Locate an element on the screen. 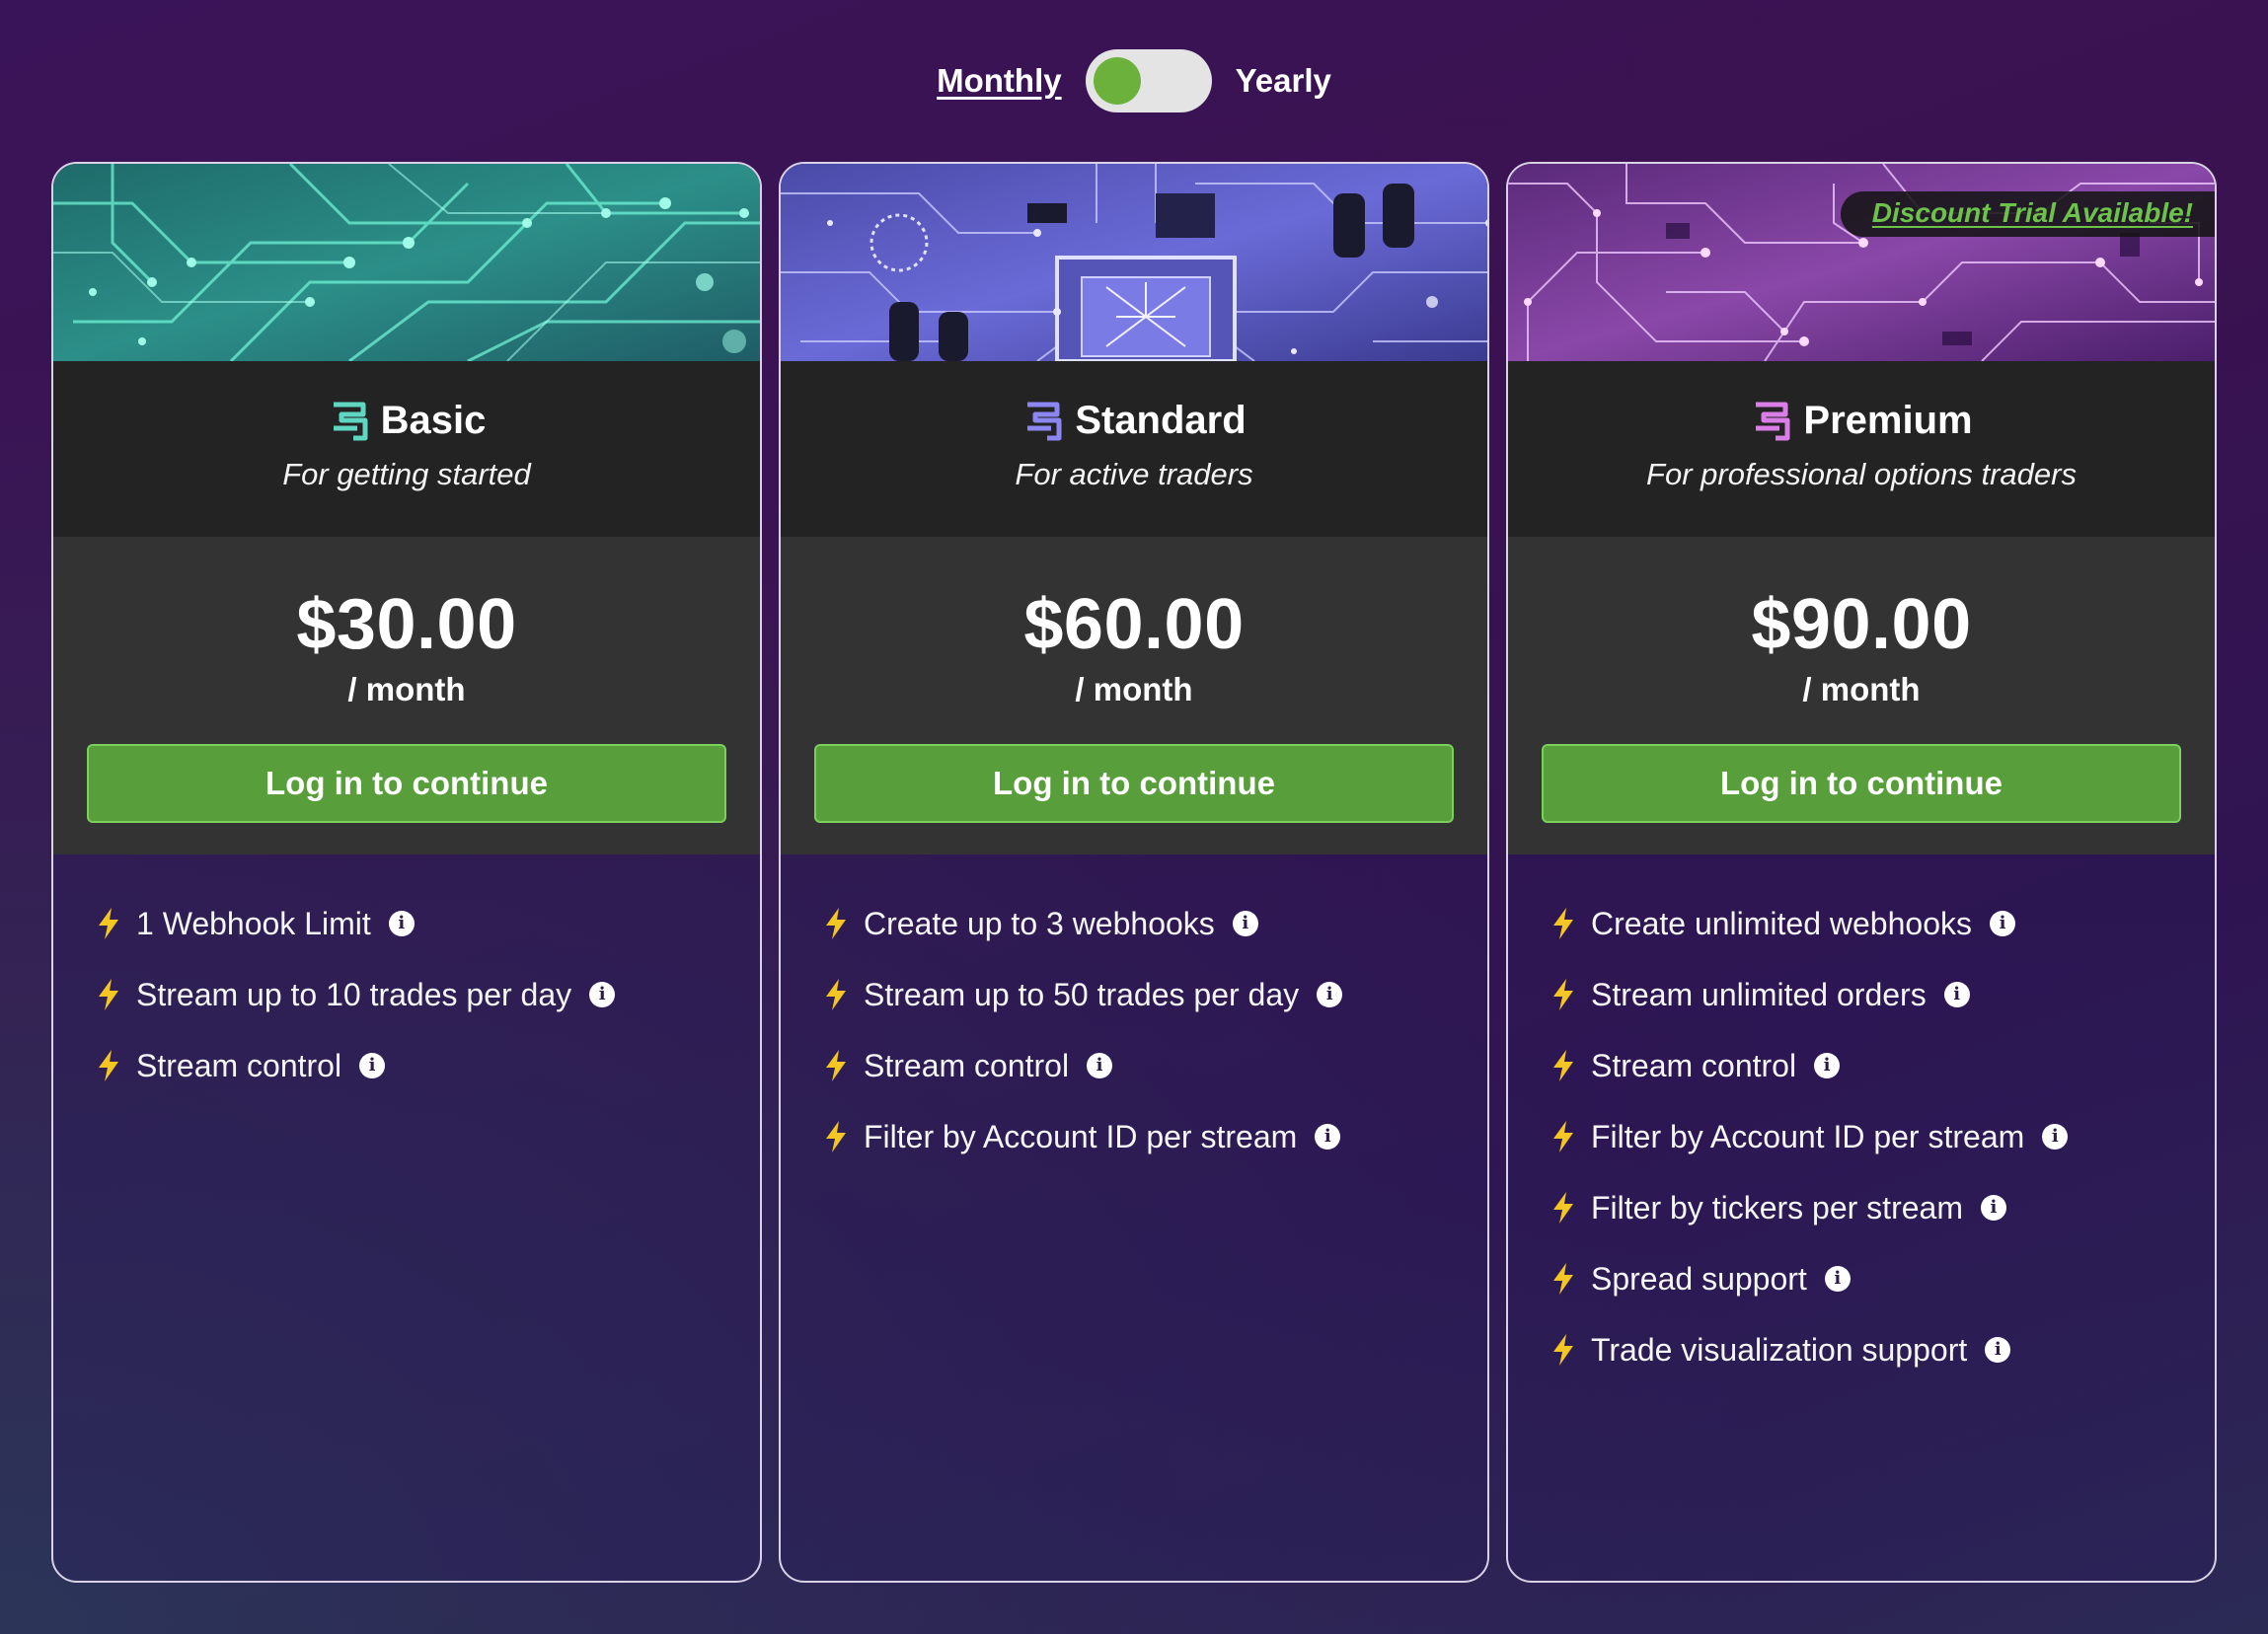 This screenshot has height=1634, width=2268. plan-pricing: $60.00 / month Log in to continue is located at coordinates (1134, 695).